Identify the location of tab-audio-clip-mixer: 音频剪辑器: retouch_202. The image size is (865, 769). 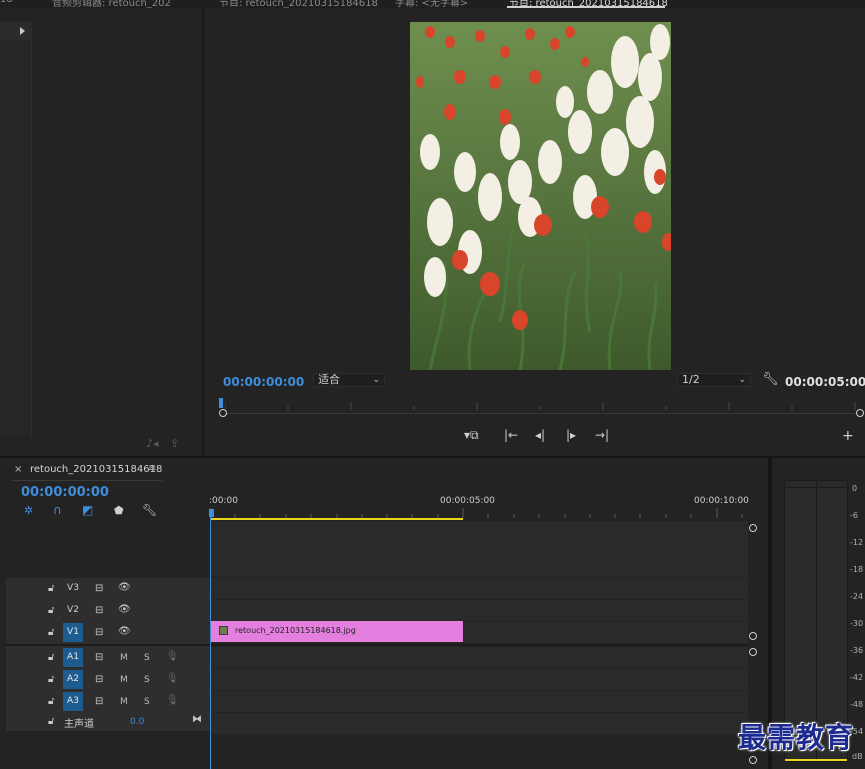
(111, 4).